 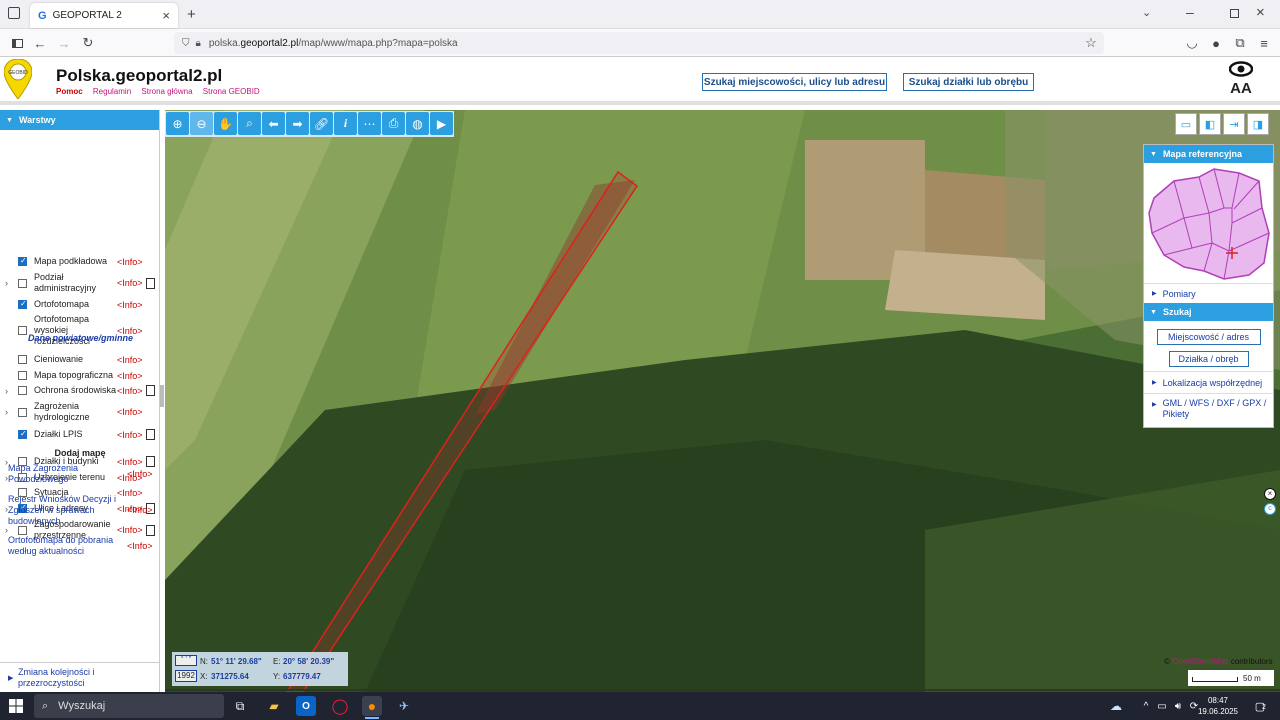 I want to click on zoom-in-icon: ⊕, so click(x=177, y=123).